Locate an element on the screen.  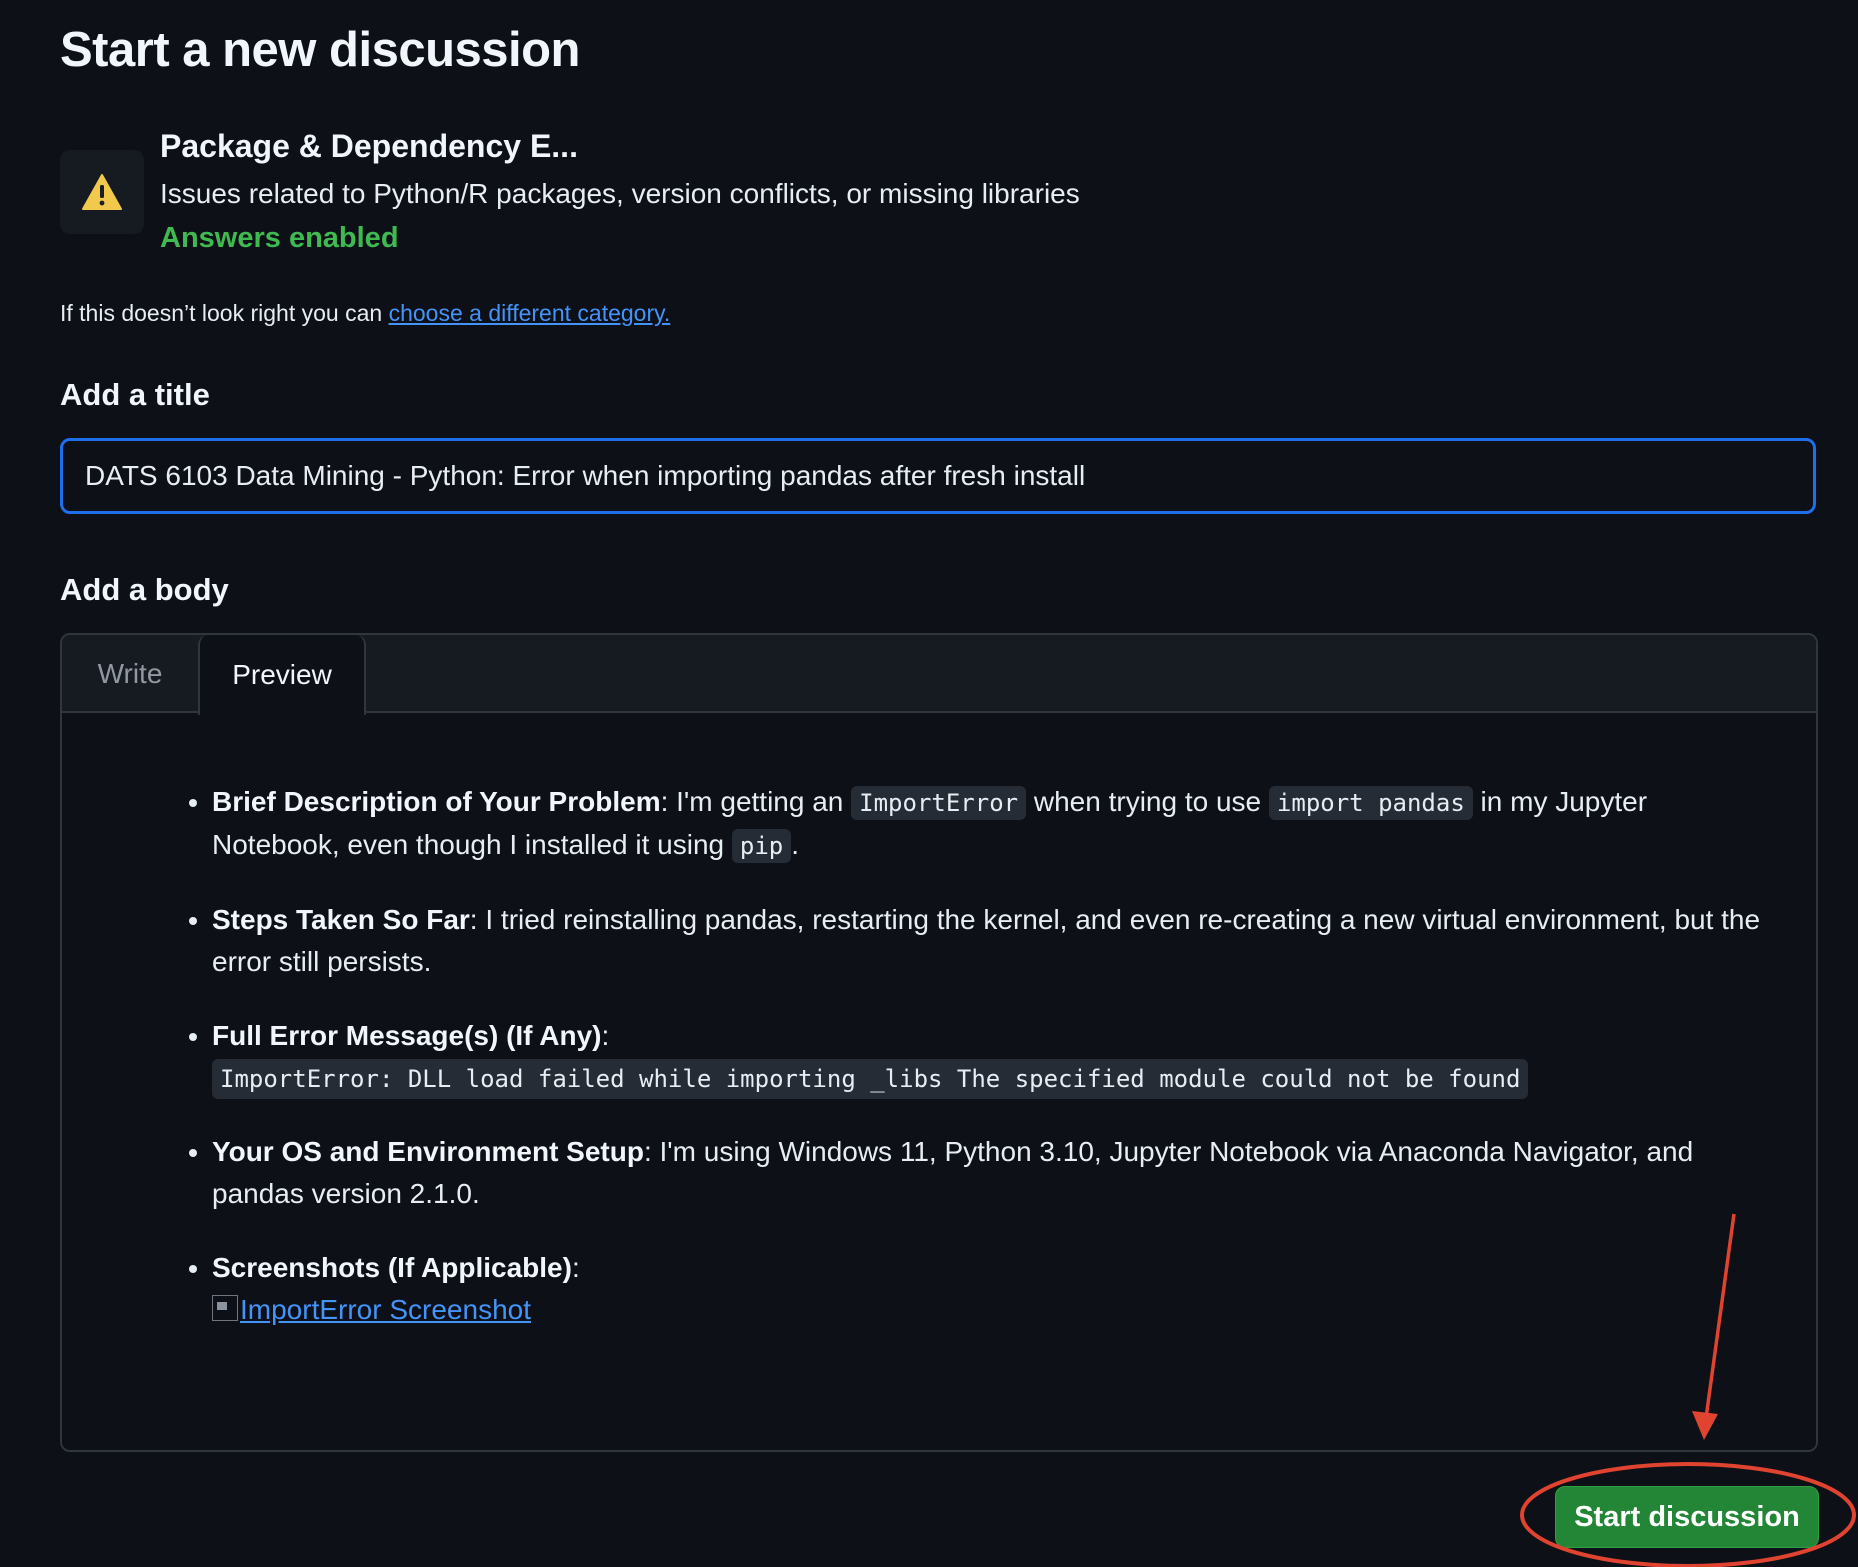
editor-tabbar: Write Preview is located at coordinates (939, 675).